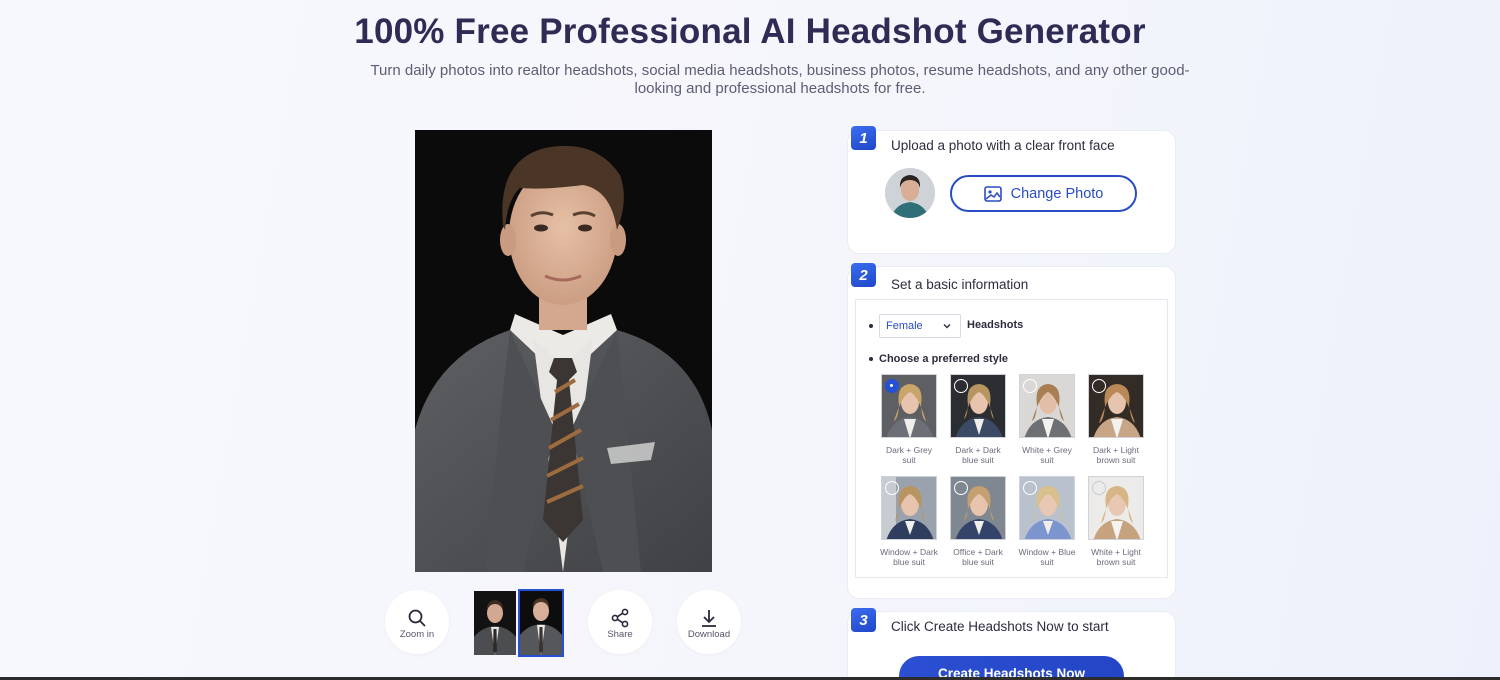 This screenshot has width=1500, height=680. Describe the element at coordinates (863, 275) in the screenshot. I see `step2-number-badge: 2` at that location.